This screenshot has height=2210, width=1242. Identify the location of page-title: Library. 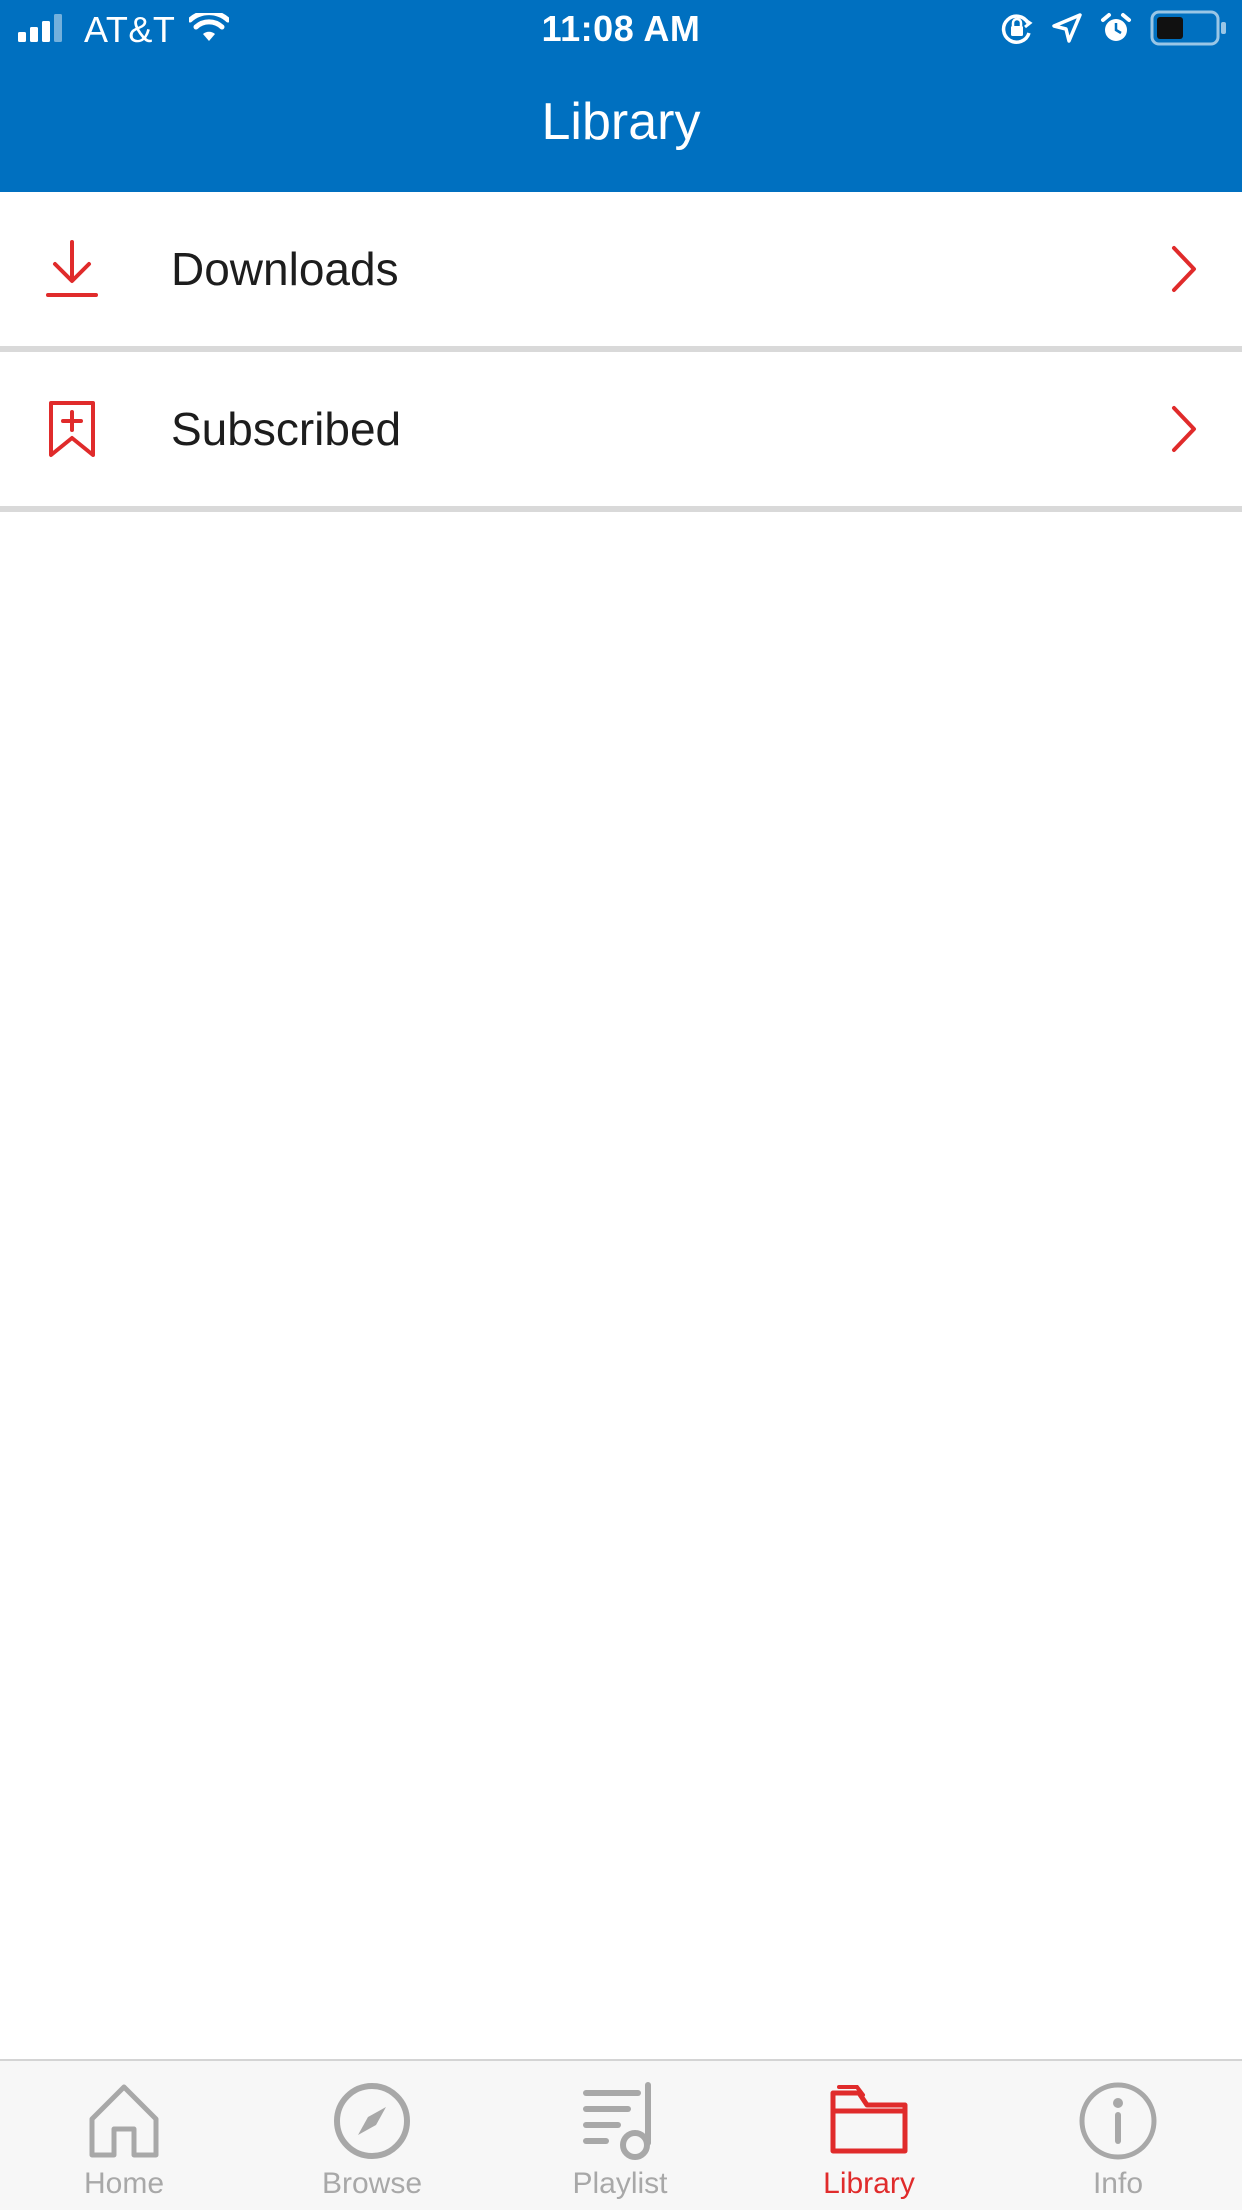
(621, 122).